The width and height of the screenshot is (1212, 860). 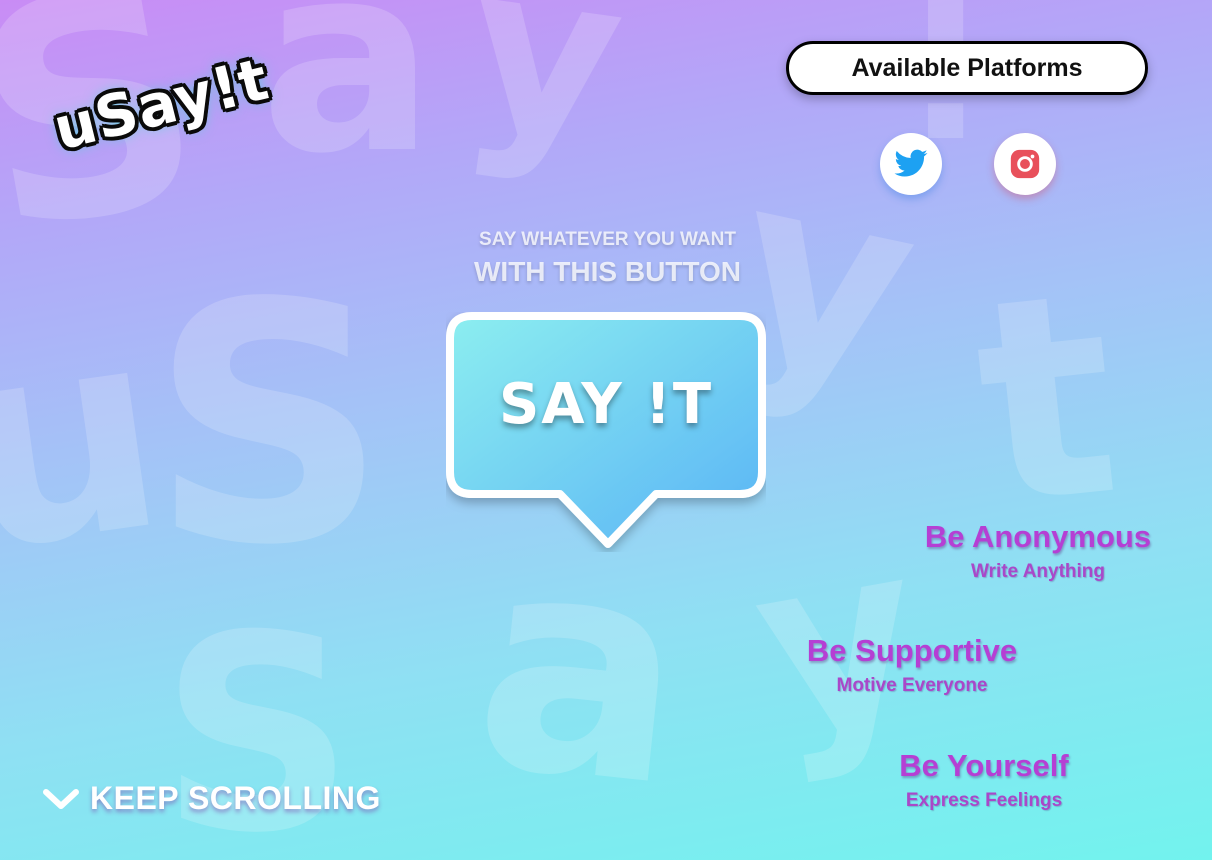 I want to click on keep-scrolling-link: KEEP SCROLLING, so click(x=211, y=798).